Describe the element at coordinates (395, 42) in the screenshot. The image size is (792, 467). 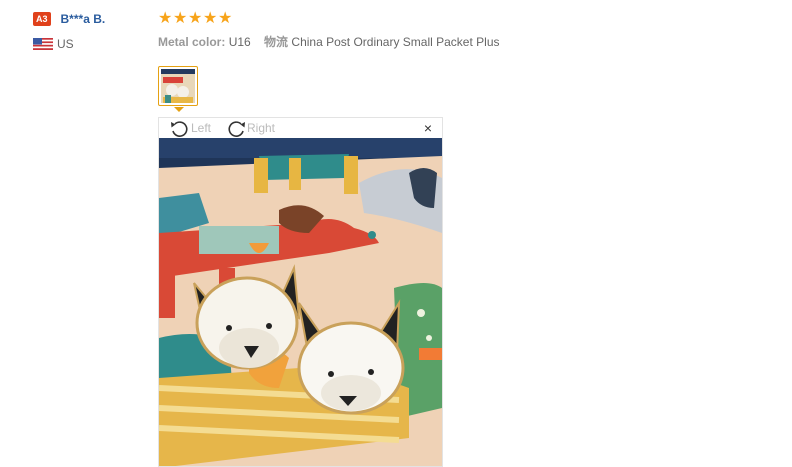
I see `shipping-value: China Post Ordinary Small Packet Plus` at that location.